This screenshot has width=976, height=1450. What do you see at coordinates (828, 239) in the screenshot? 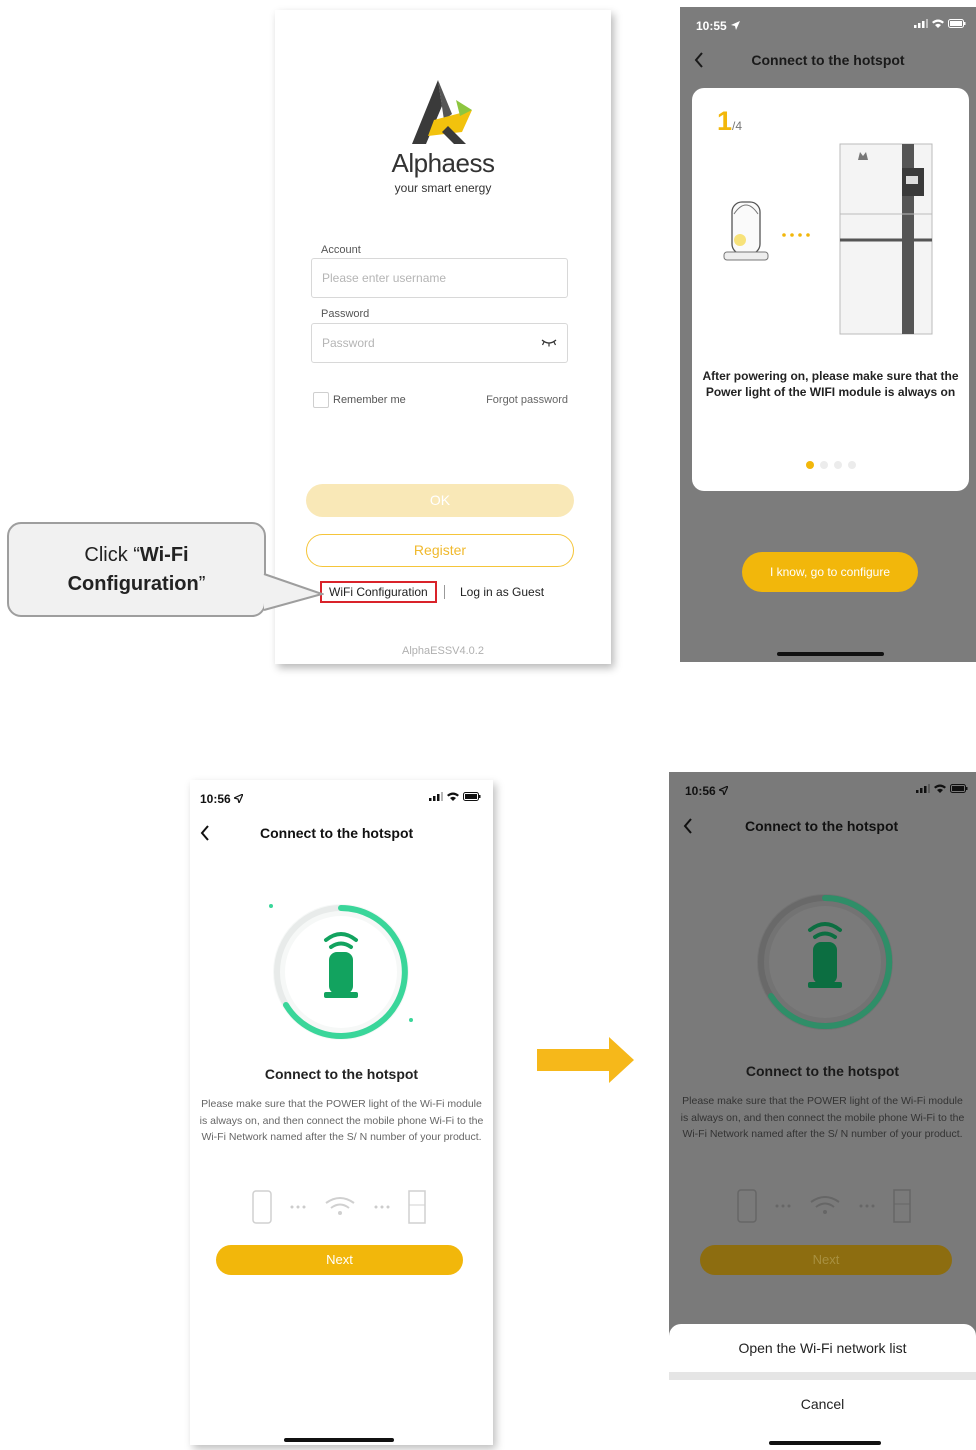
I see `wifi-module-device-illustration` at bounding box center [828, 239].